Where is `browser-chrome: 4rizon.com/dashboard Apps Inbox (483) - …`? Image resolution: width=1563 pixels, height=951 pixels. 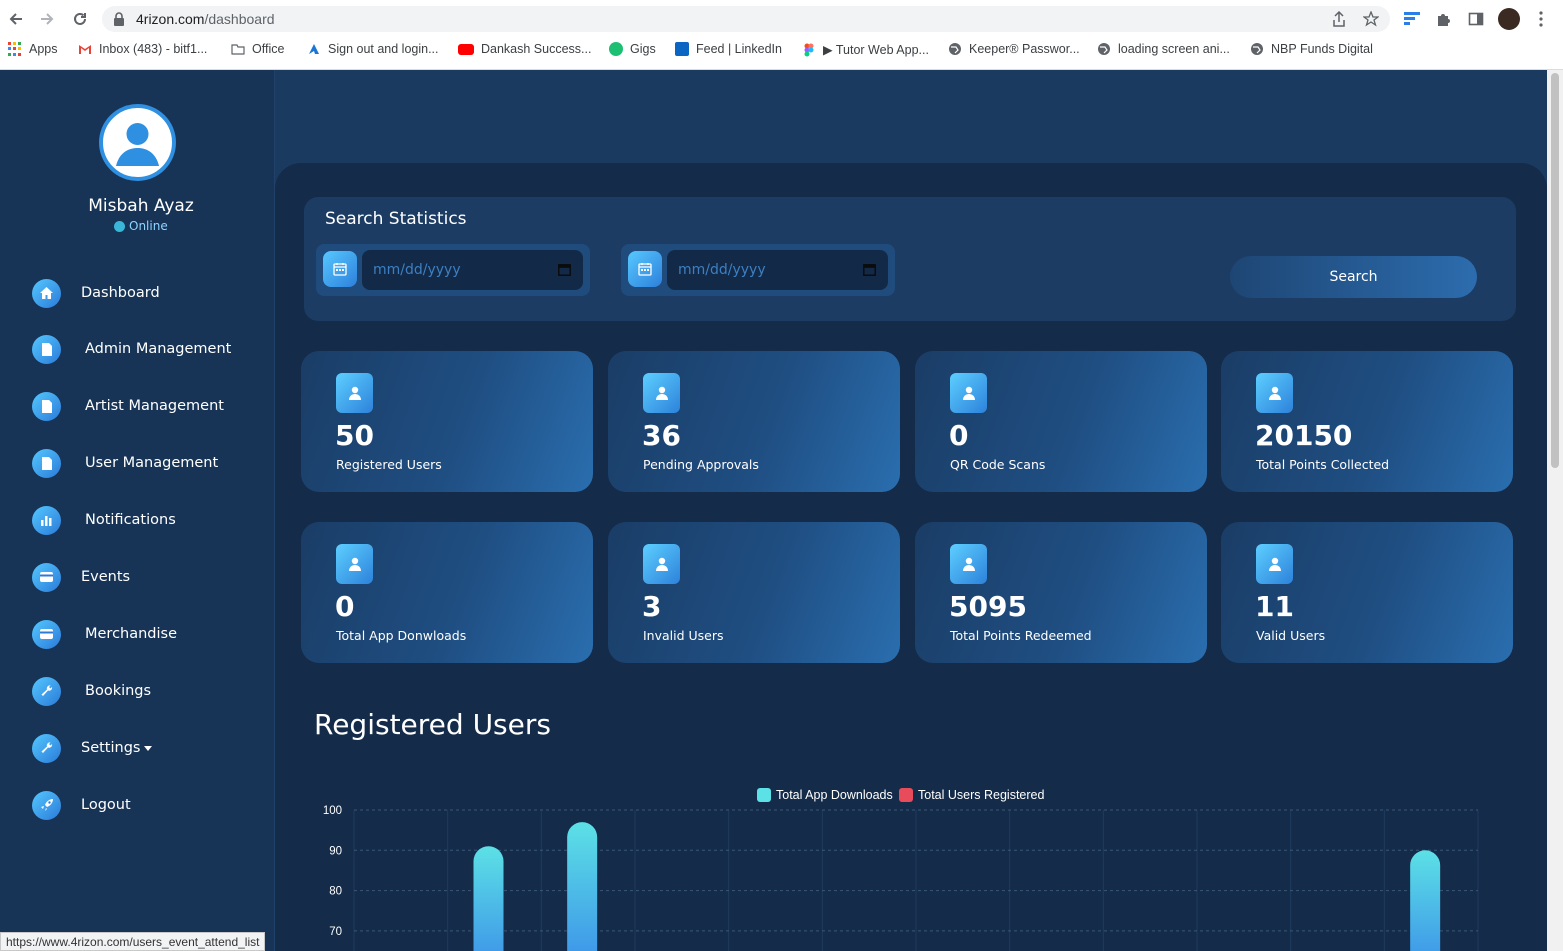
browser-chrome: 4rizon.com/dashboard Apps Inbox (483) - … is located at coordinates (781, 35).